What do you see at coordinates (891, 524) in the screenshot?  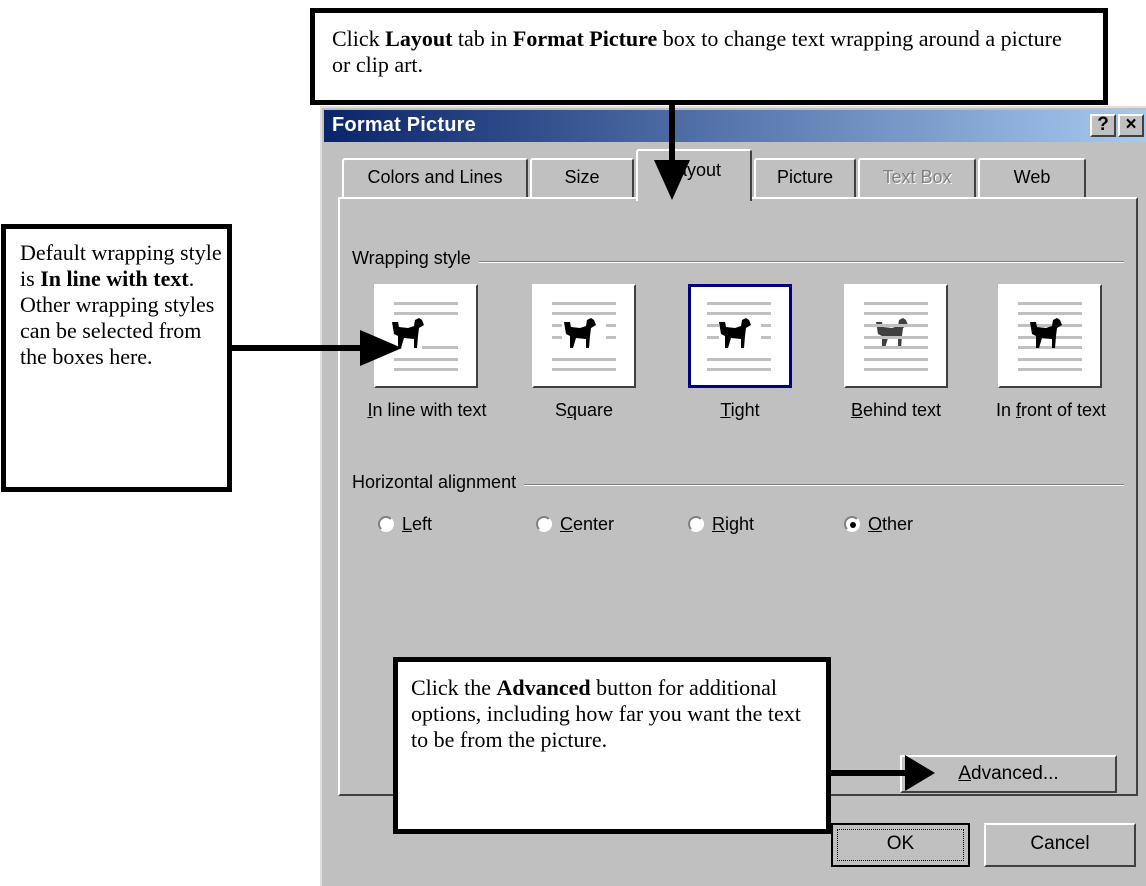 I see `radio-label: Other` at bounding box center [891, 524].